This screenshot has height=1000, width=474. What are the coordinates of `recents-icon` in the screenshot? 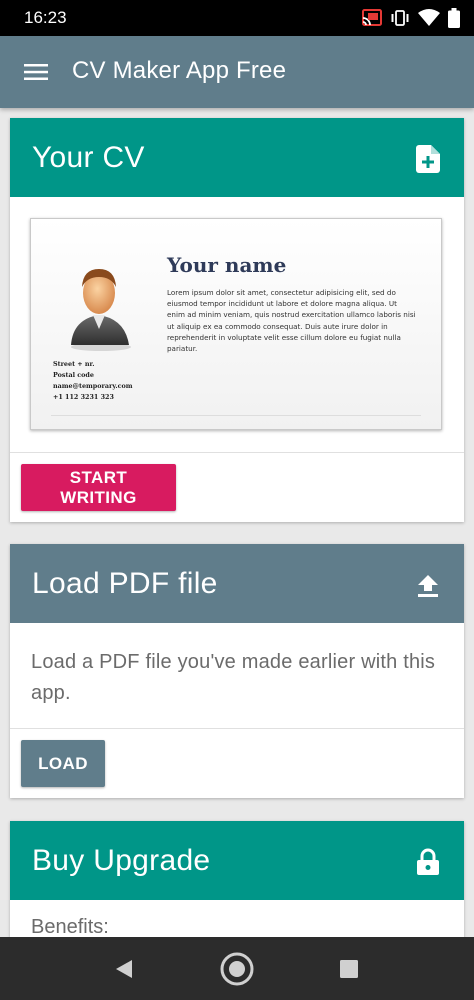 It's located at (349, 969).